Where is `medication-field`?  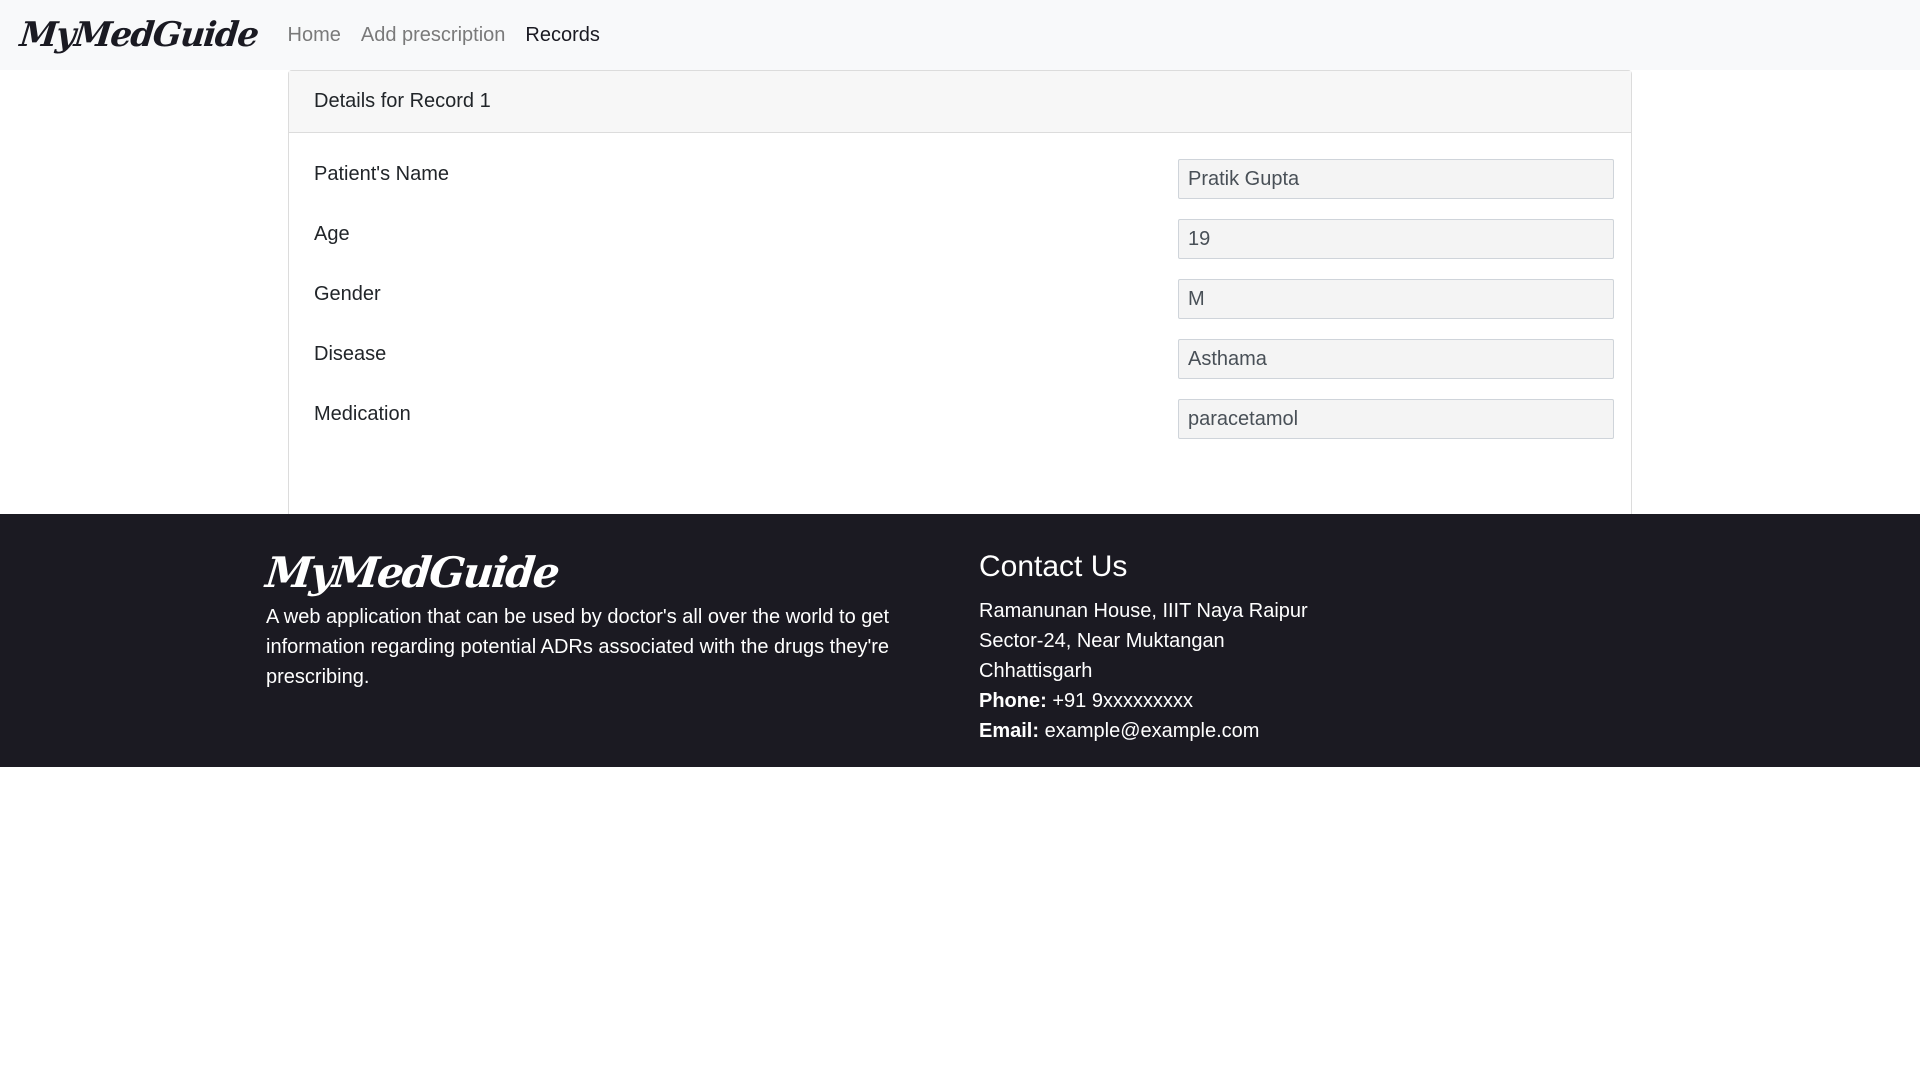 medication-field is located at coordinates (1396, 419).